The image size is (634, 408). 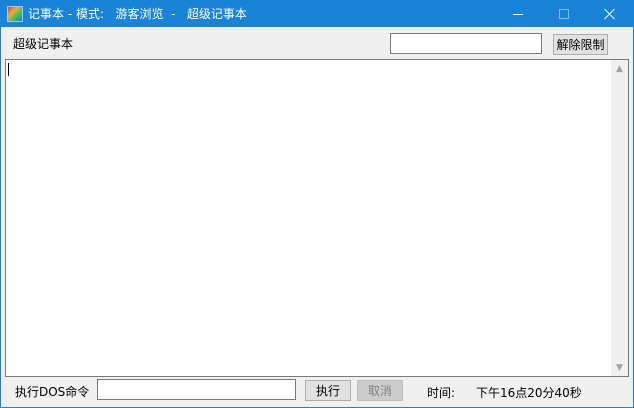 I want to click on close-button, so click(x=610, y=14).